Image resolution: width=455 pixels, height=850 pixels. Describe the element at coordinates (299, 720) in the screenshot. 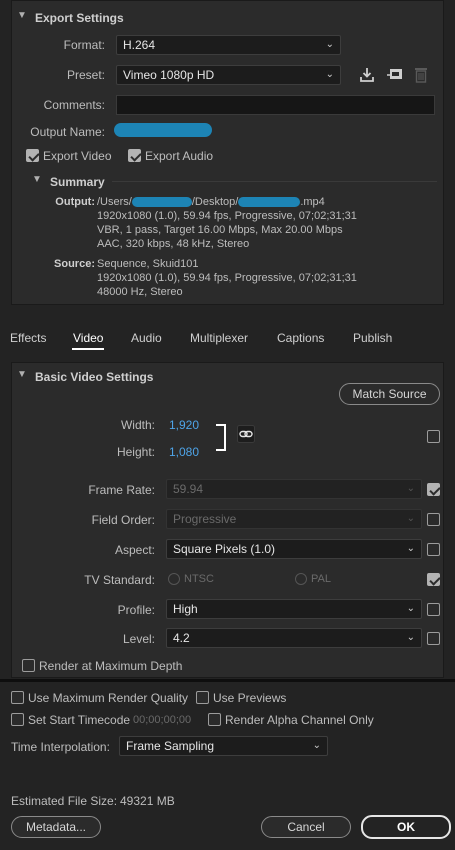

I see `render-alpha-label: Render Alpha Channel Only` at that location.